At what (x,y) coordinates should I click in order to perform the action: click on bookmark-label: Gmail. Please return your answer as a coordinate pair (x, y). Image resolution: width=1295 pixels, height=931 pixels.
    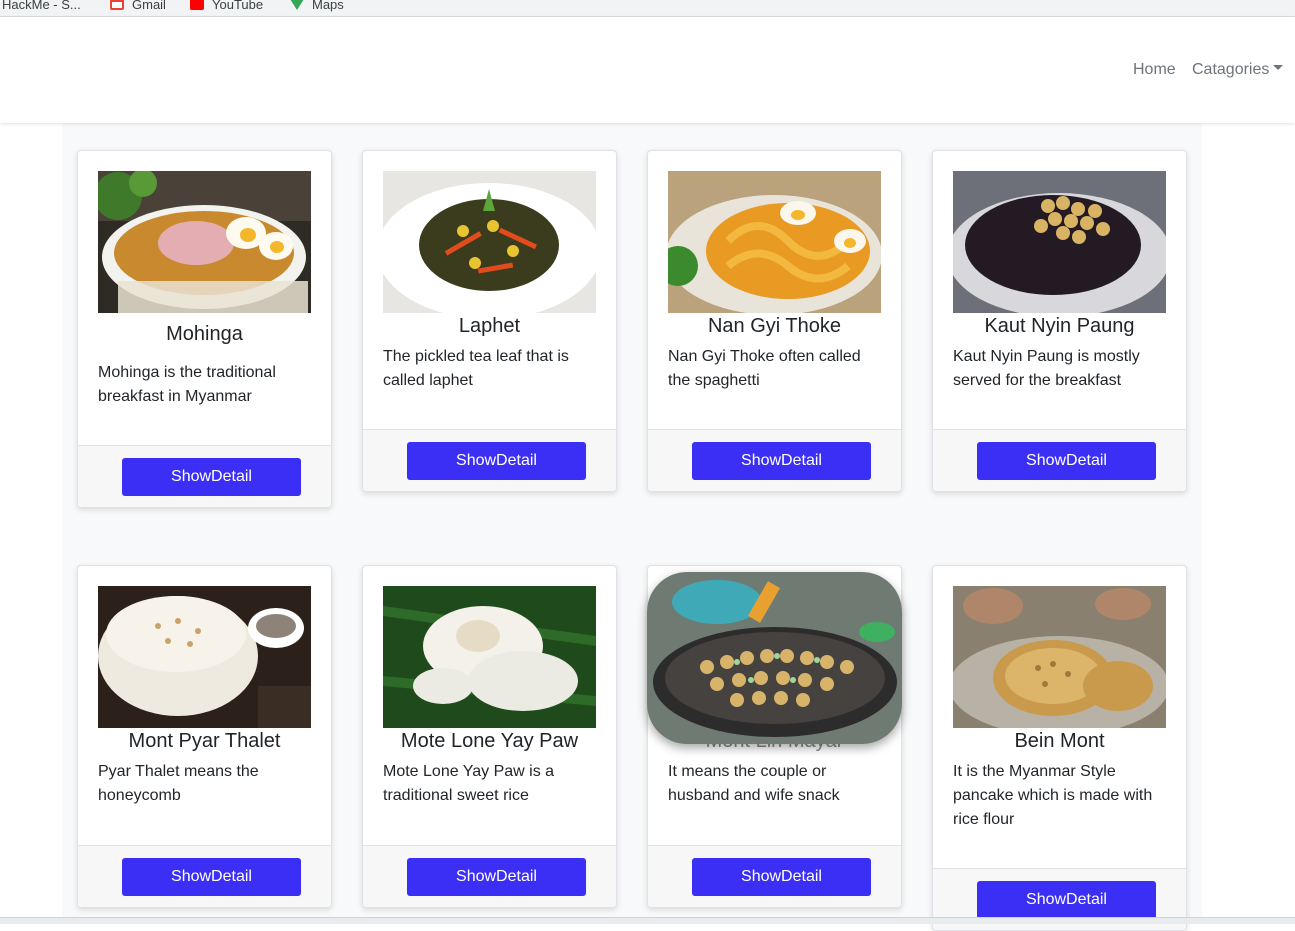
    Looking at the image, I should click on (149, 6).